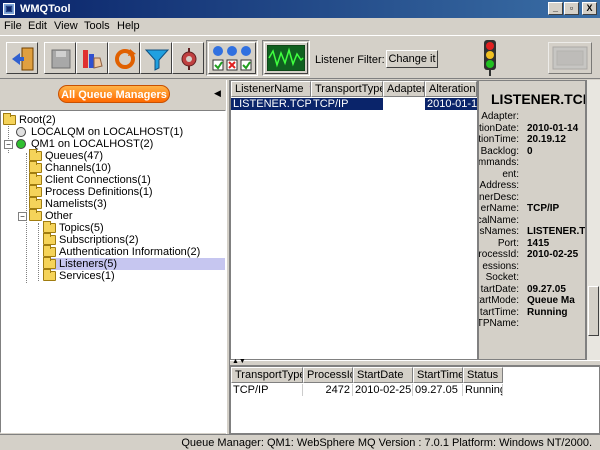  I want to click on window-title: WMQTool, so click(45, 9).